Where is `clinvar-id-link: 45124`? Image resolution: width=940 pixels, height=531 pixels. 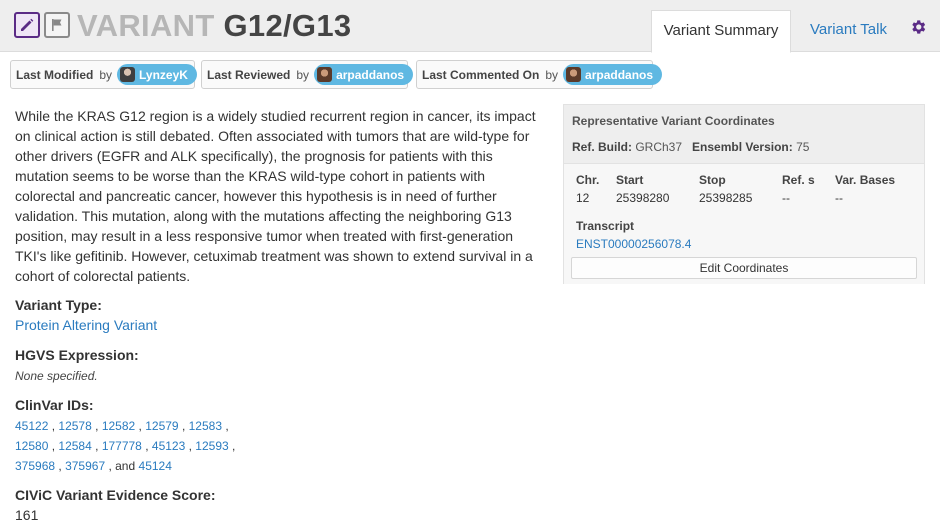
clinvar-id-link: 45124 is located at coordinates (155, 466).